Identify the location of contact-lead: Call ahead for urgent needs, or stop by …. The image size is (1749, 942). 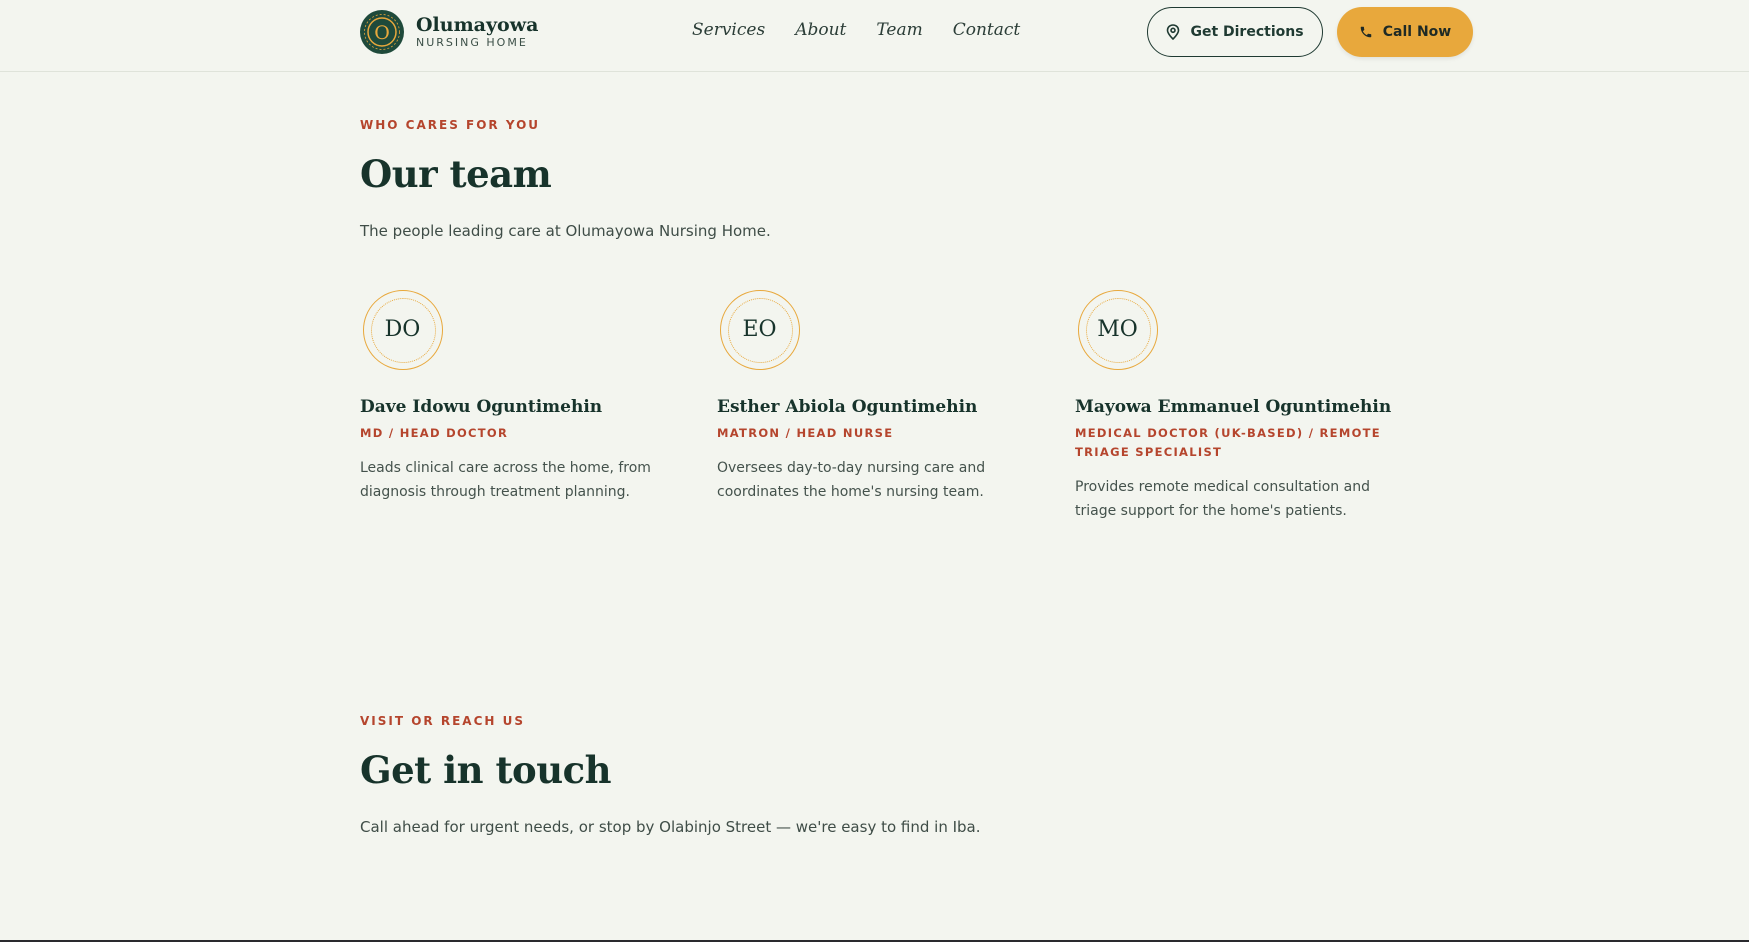
(670, 827).